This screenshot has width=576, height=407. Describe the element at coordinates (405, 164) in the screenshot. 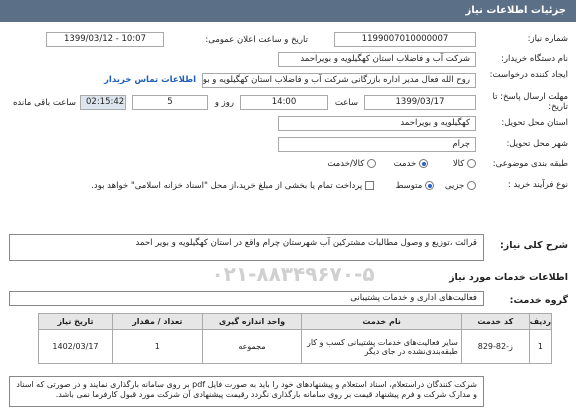

I see `category-option-label: خدمت` at that location.